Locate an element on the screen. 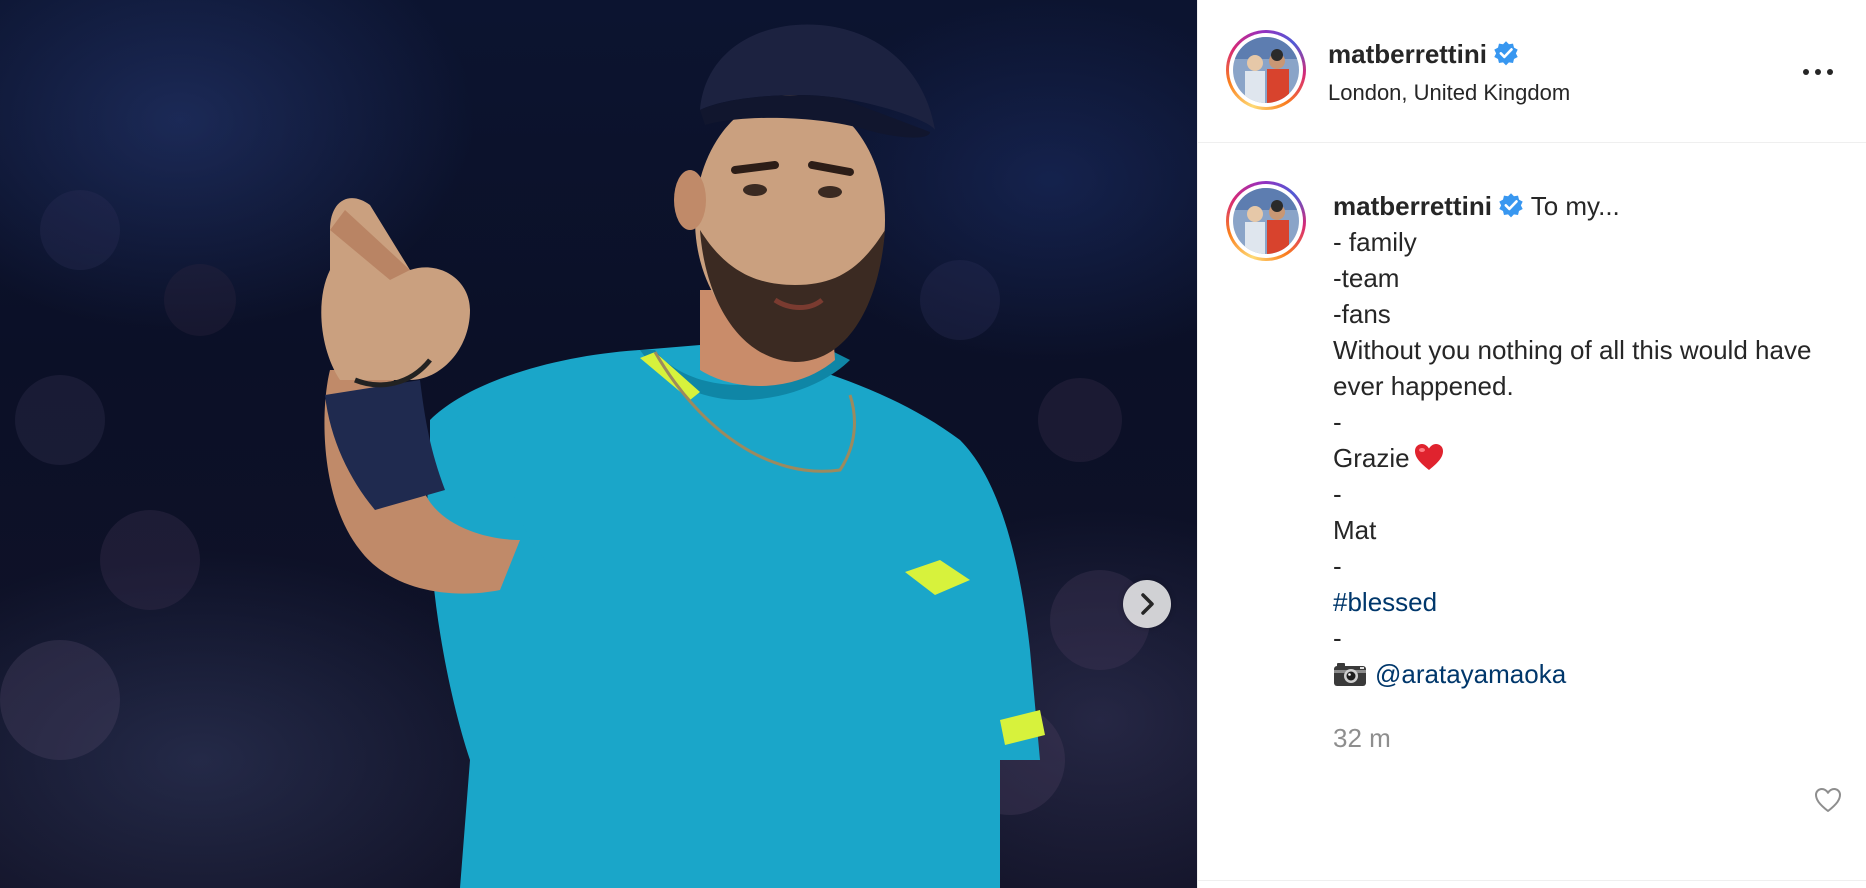 The width and height of the screenshot is (1866, 888). camera-emoji is located at coordinates (1350, 674).